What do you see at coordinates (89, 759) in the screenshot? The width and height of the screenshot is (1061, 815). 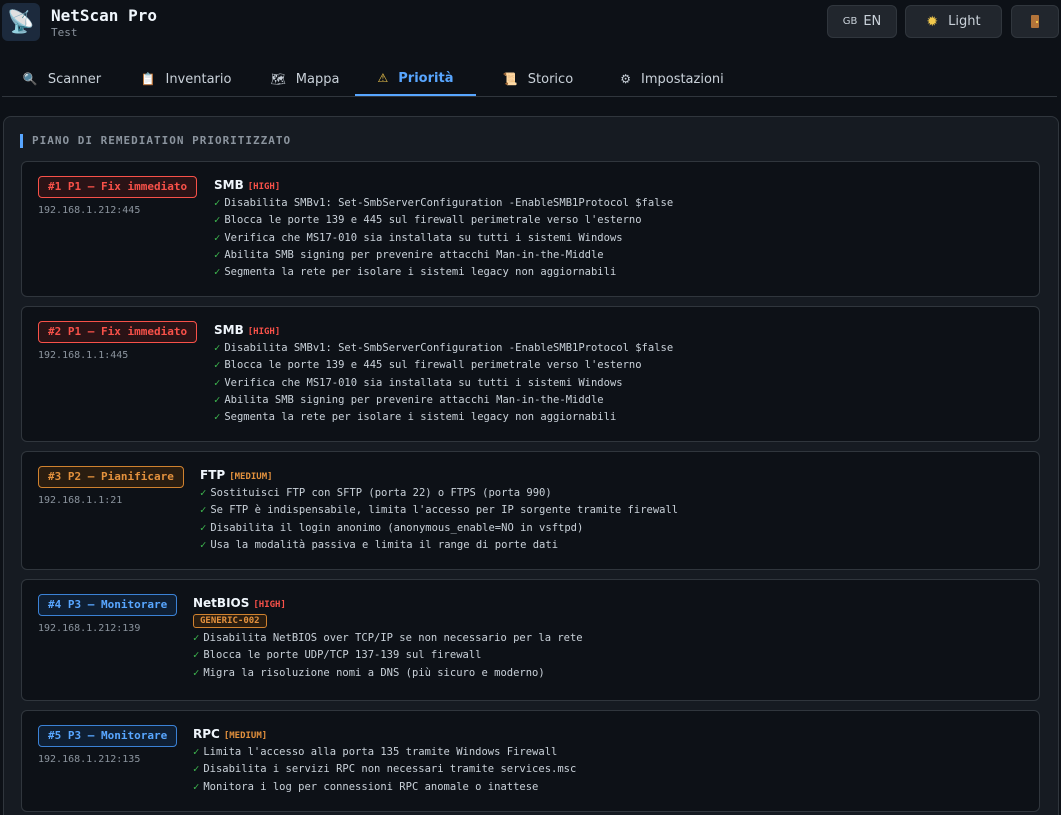 I see `host-address: 192.168.1.212:135` at bounding box center [89, 759].